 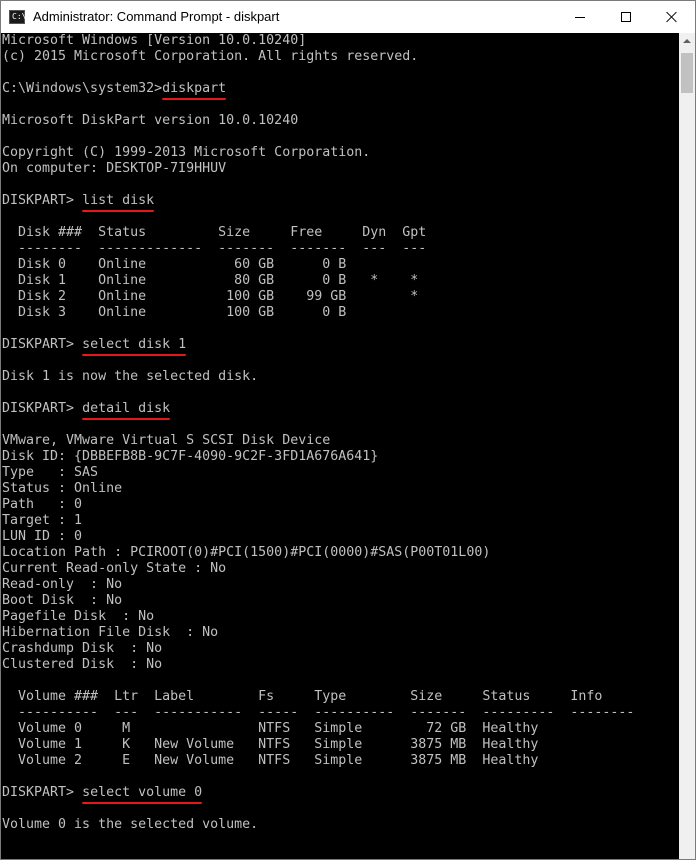 What do you see at coordinates (210, 296) in the screenshot?
I see `output-line: Disk 2 Online 100 GB 99 GB *` at bounding box center [210, 296].